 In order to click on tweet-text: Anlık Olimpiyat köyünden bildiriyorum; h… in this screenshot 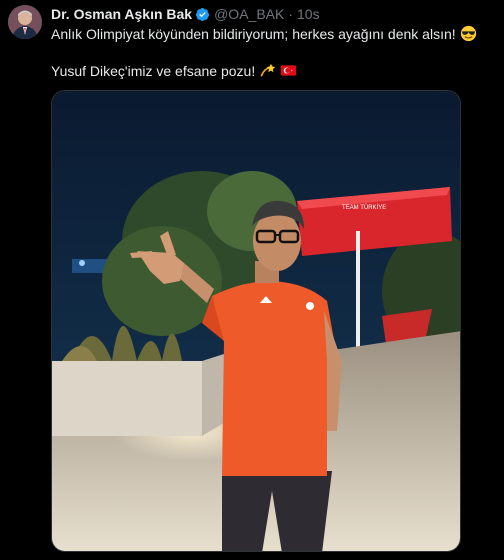, I will do `click(253, 33)`.